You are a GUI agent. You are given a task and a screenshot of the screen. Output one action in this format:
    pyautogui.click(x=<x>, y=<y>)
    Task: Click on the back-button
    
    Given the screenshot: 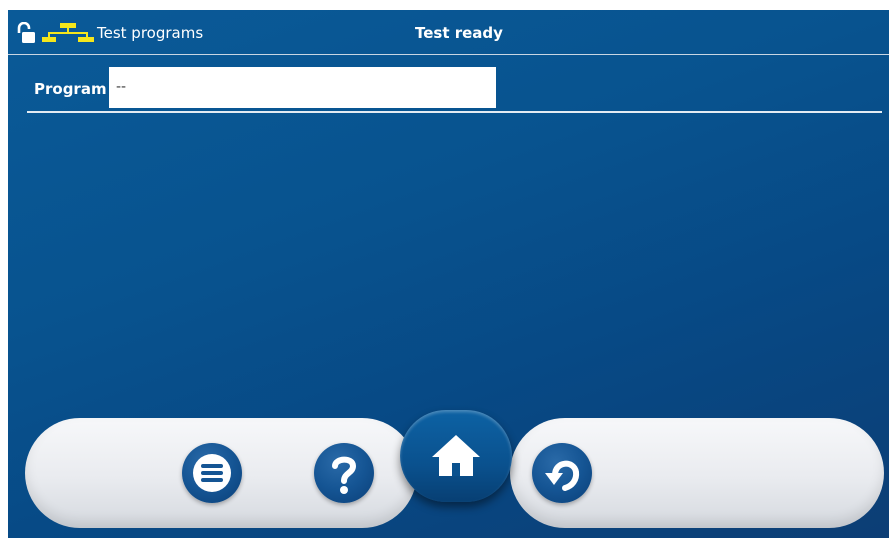 What is the action you would take?
    pyautogui.click(x=562, y=473)
    